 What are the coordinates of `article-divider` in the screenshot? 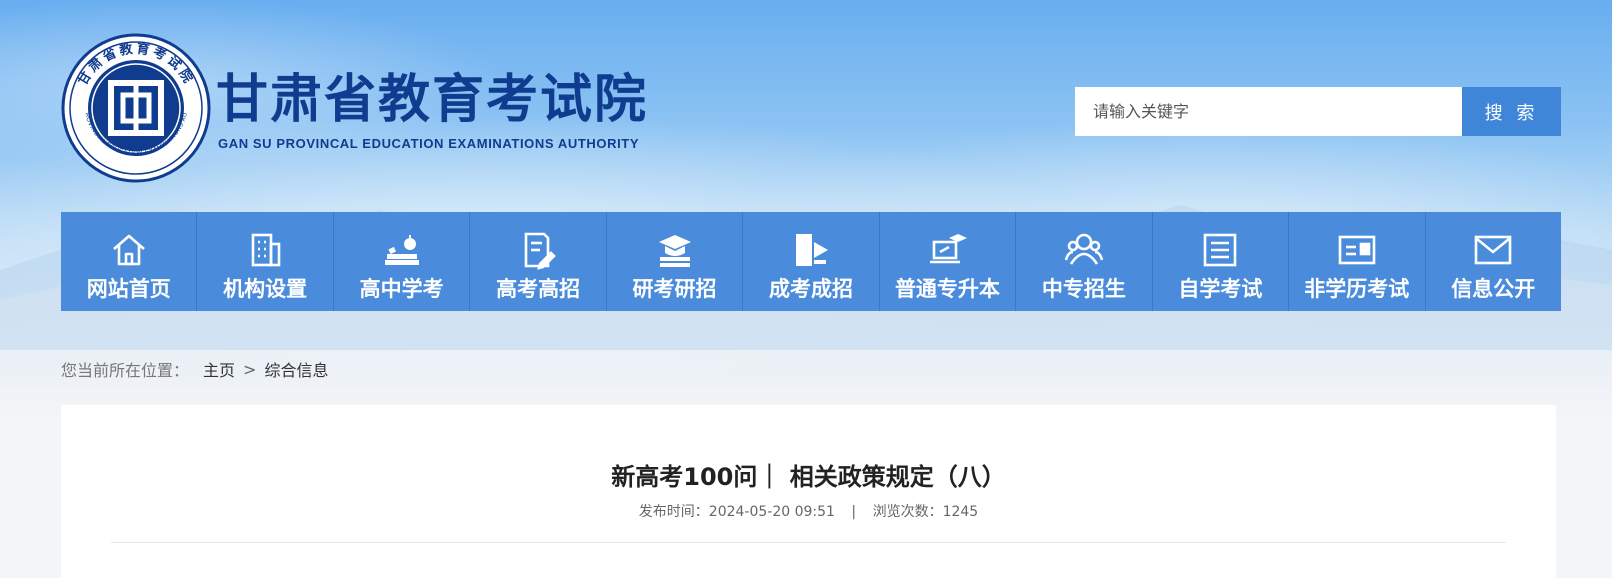 It's located at (808, 542).